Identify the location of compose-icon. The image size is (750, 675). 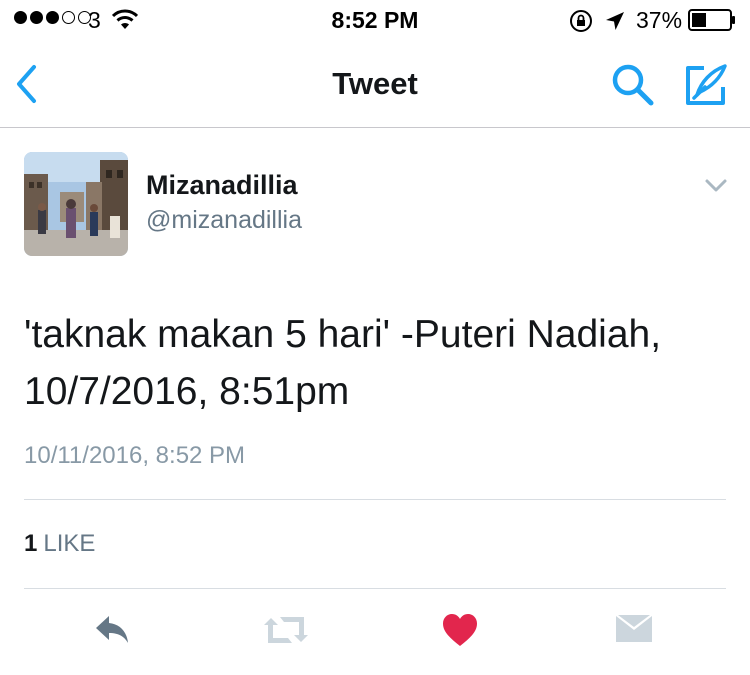
(706, 85).